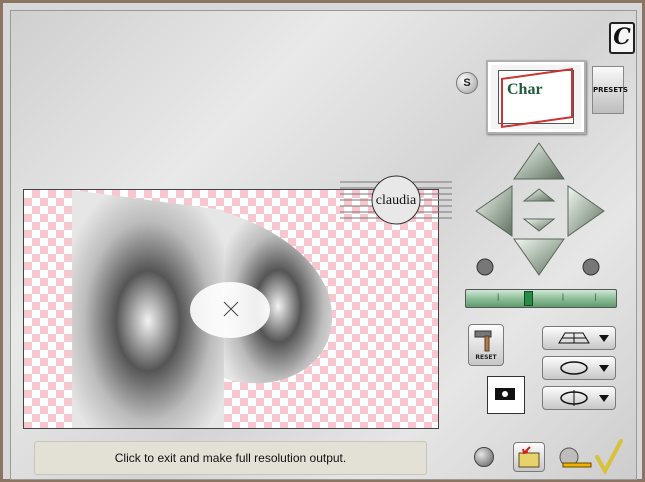 This screenshot has height=482, width=645. I want to click on perspective-dropdown, so click(579, 338).